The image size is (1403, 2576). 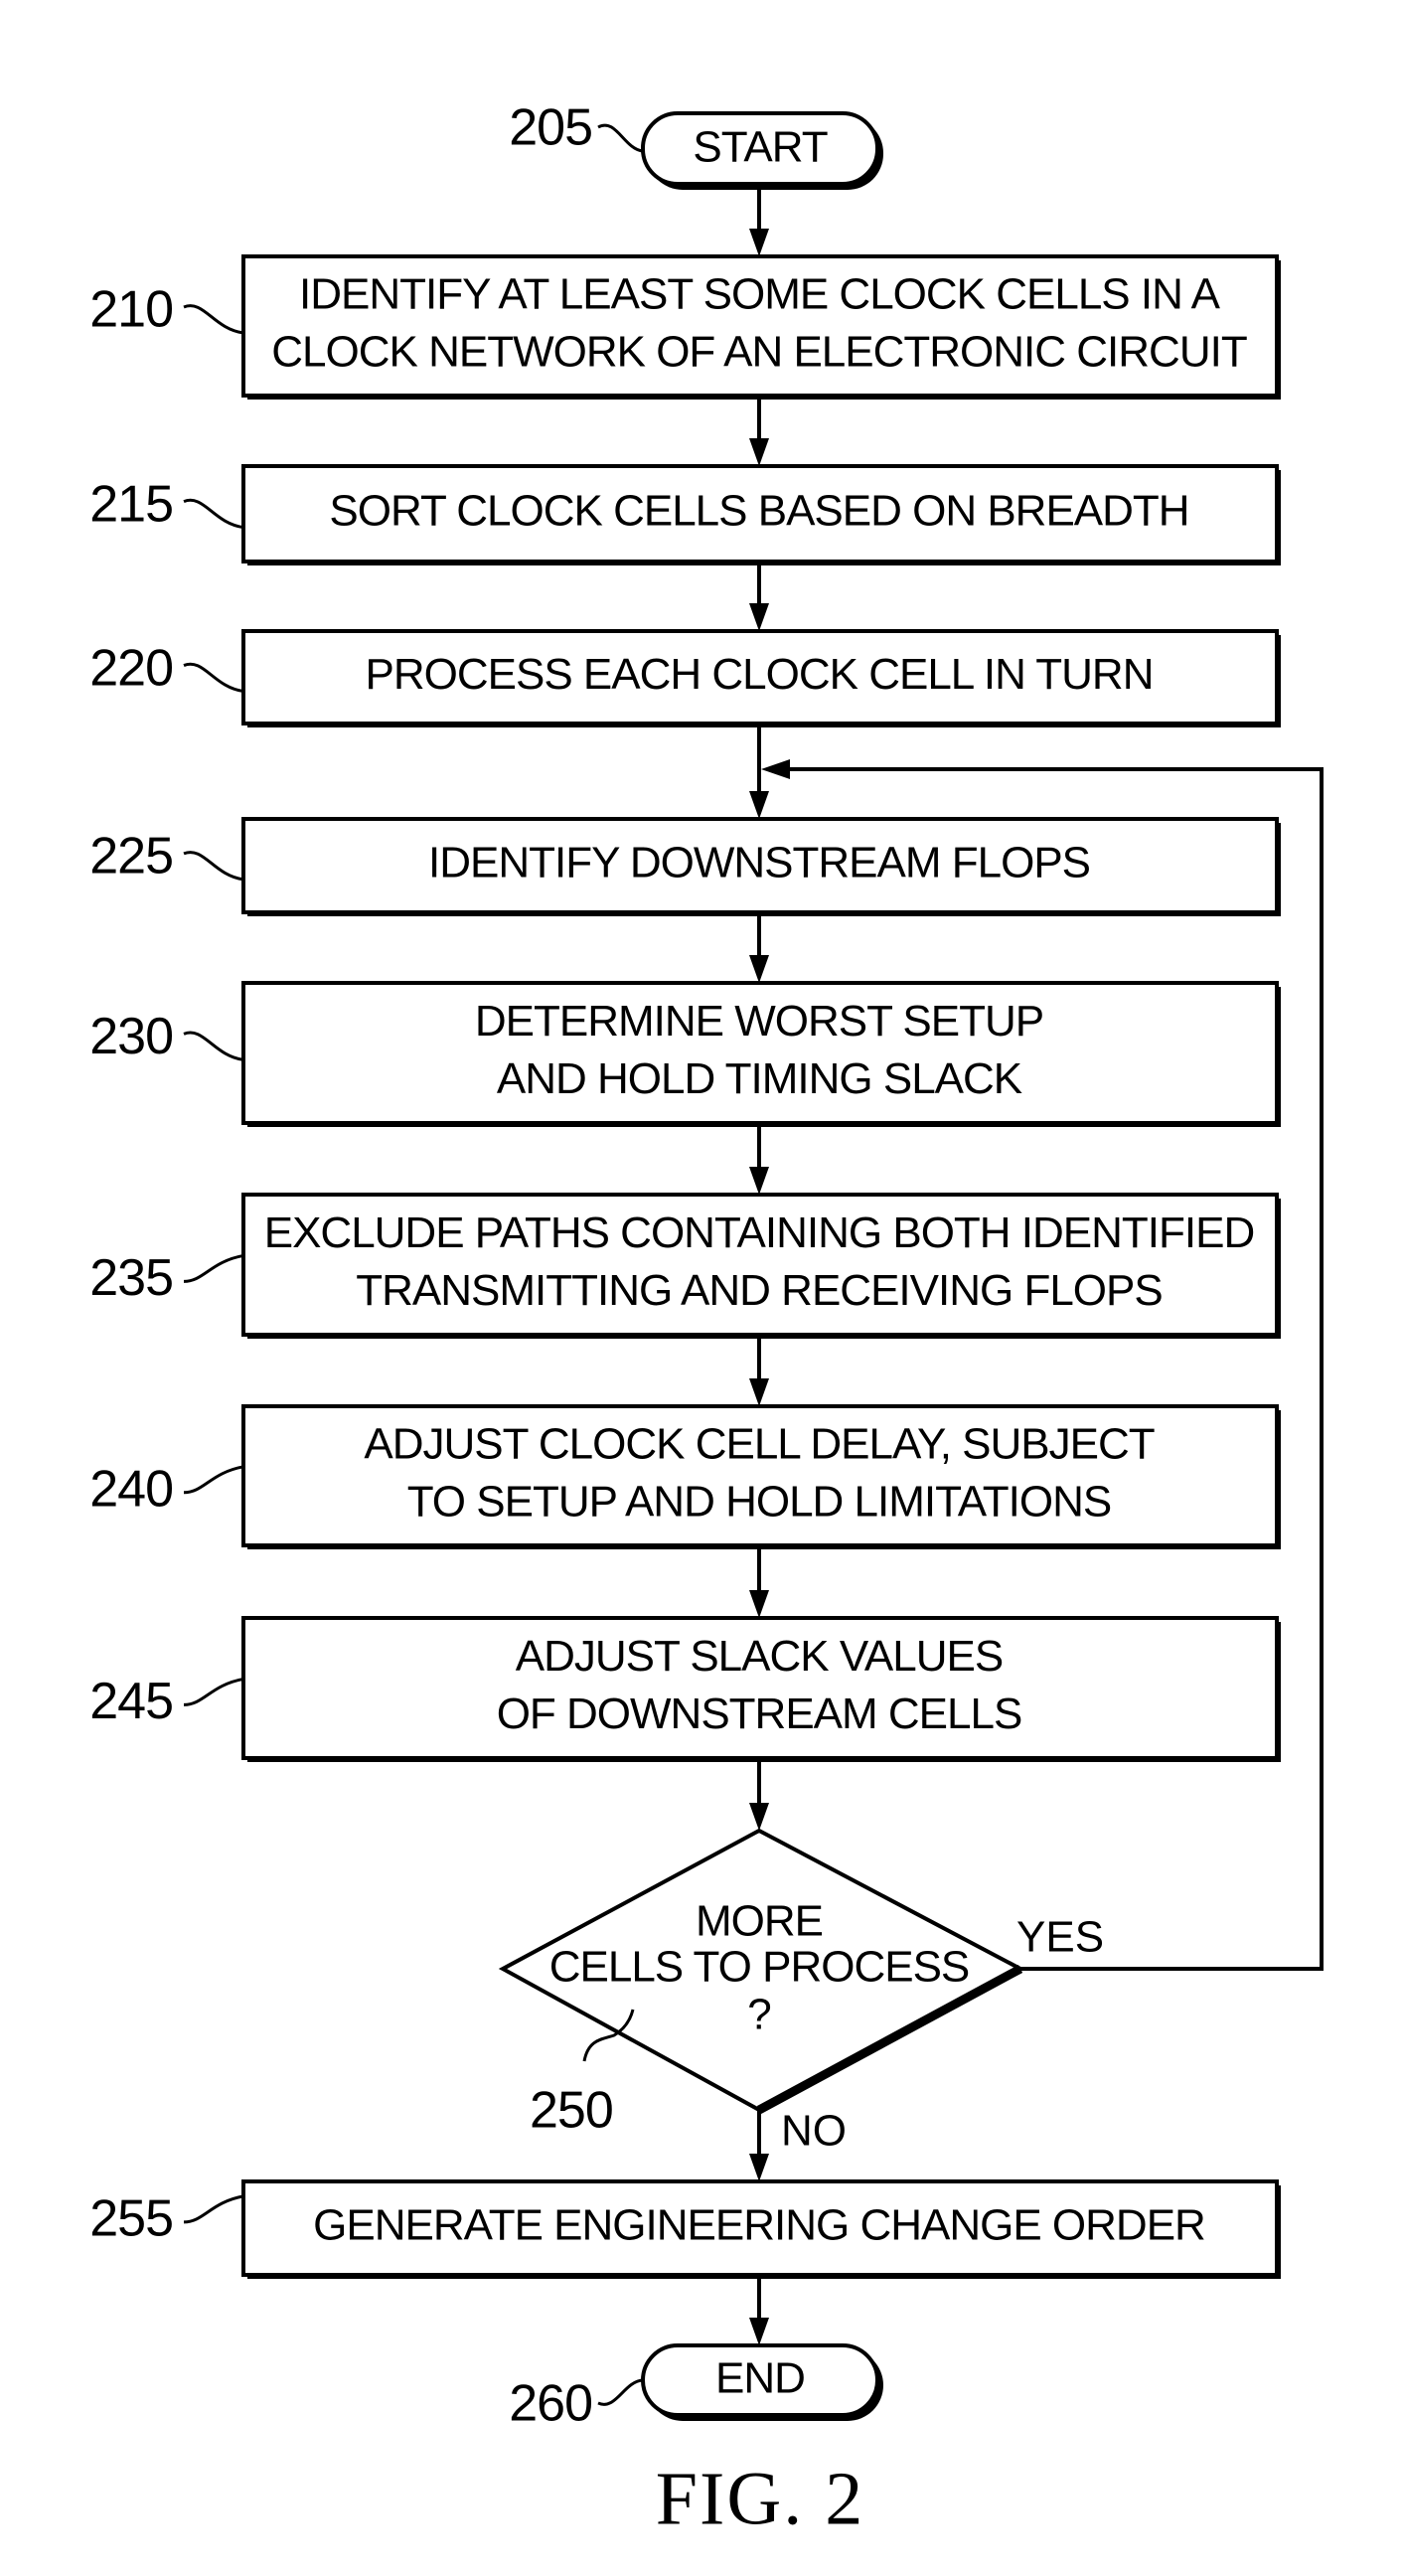 I want to click on end-terminal: END, so click(x=762, y=2382).